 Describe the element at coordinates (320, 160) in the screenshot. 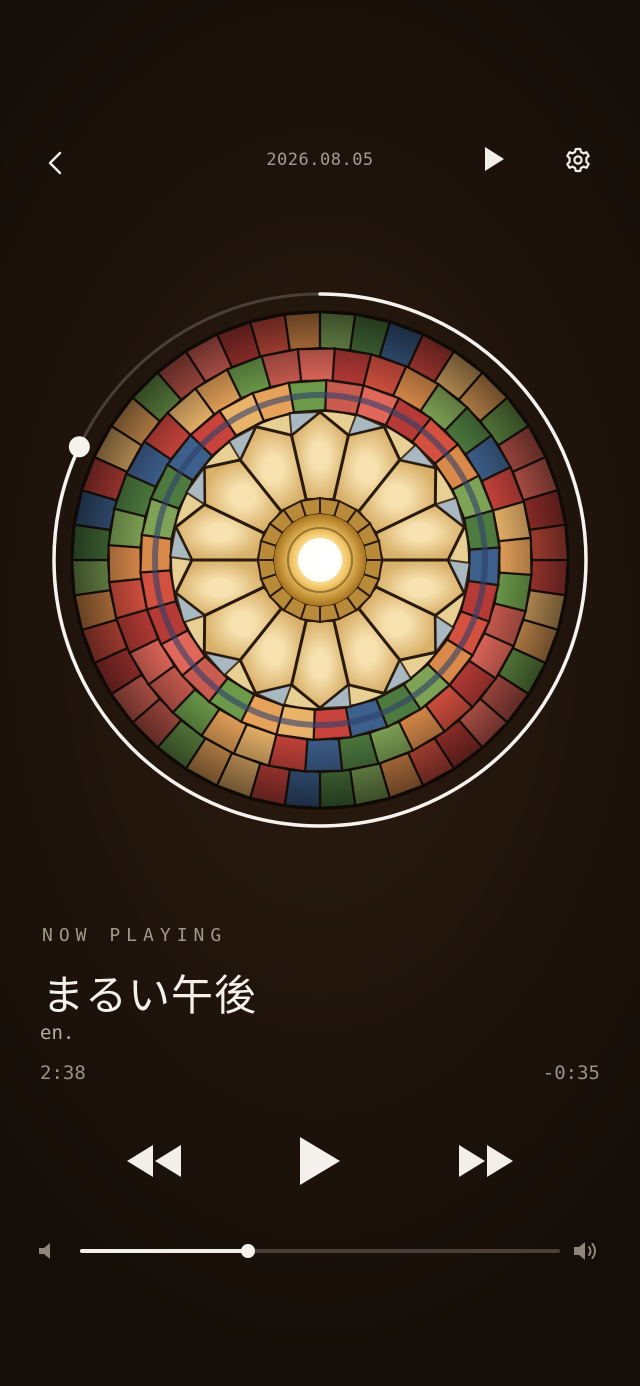

I see `date-label: 2026.08.05` at that location.